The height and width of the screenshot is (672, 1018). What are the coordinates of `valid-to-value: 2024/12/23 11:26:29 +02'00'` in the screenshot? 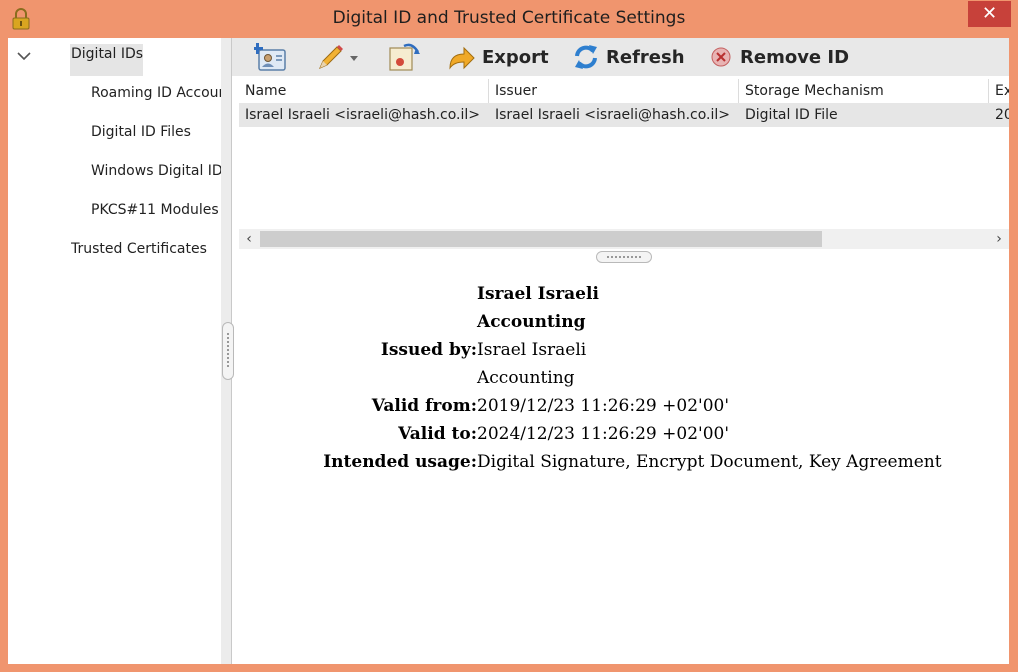 It's located at (603, 434).